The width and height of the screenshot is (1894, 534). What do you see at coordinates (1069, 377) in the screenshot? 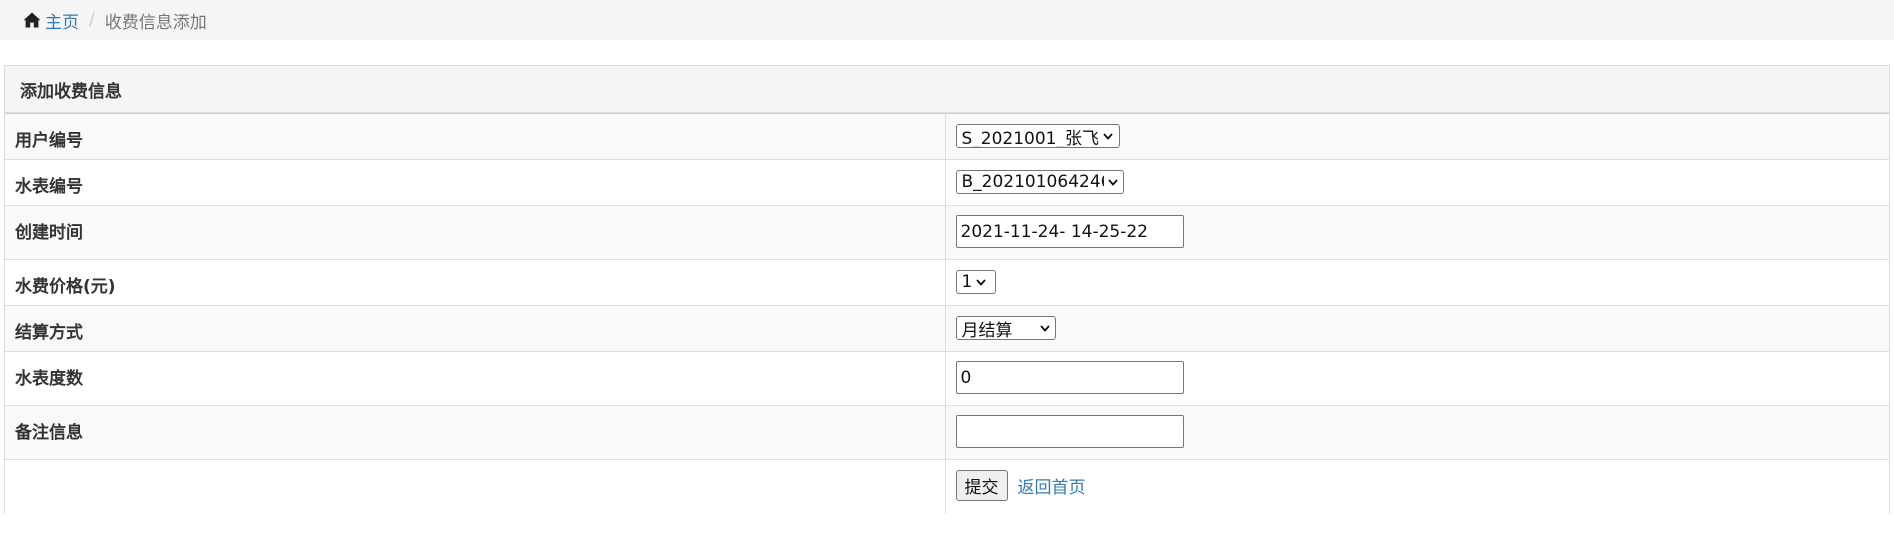
I see `meter-reading-input` at bounding box center [1069, 377].